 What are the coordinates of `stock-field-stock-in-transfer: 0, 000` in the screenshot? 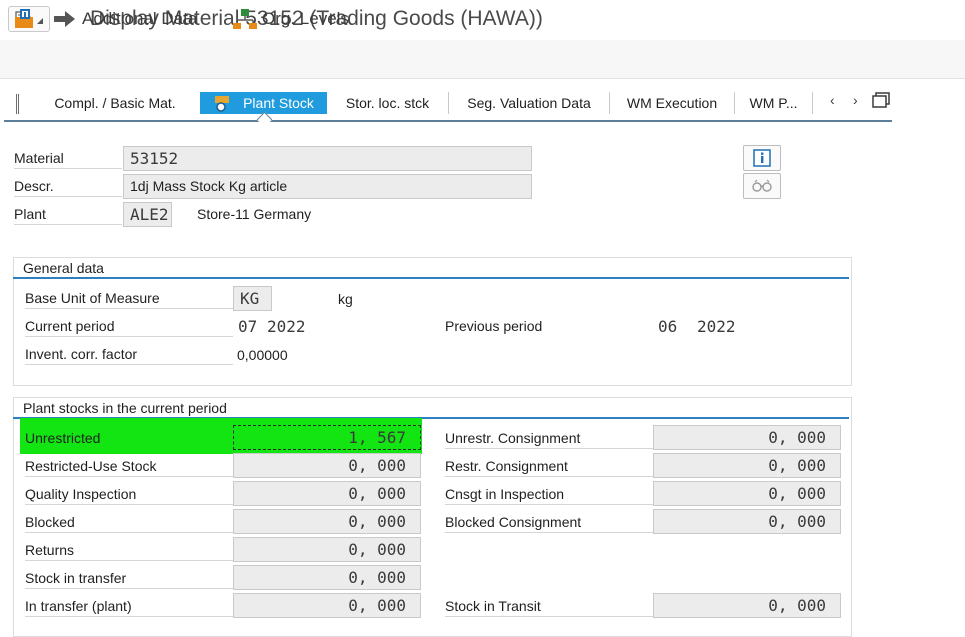 It's located at (327, 577).